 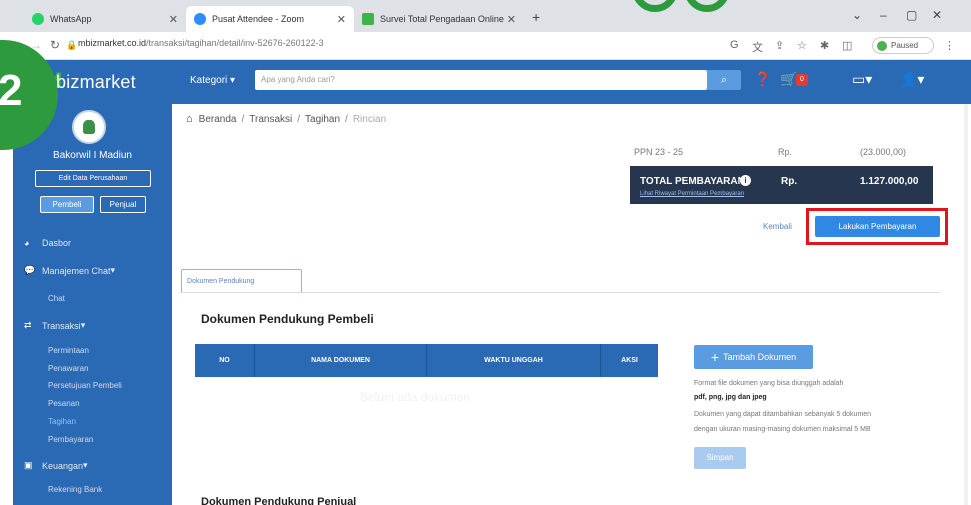 What do you see at coordinates (824, 45) in the screenshot?
I see `extensions-icon: ✱` at bounding box center [824, 45].